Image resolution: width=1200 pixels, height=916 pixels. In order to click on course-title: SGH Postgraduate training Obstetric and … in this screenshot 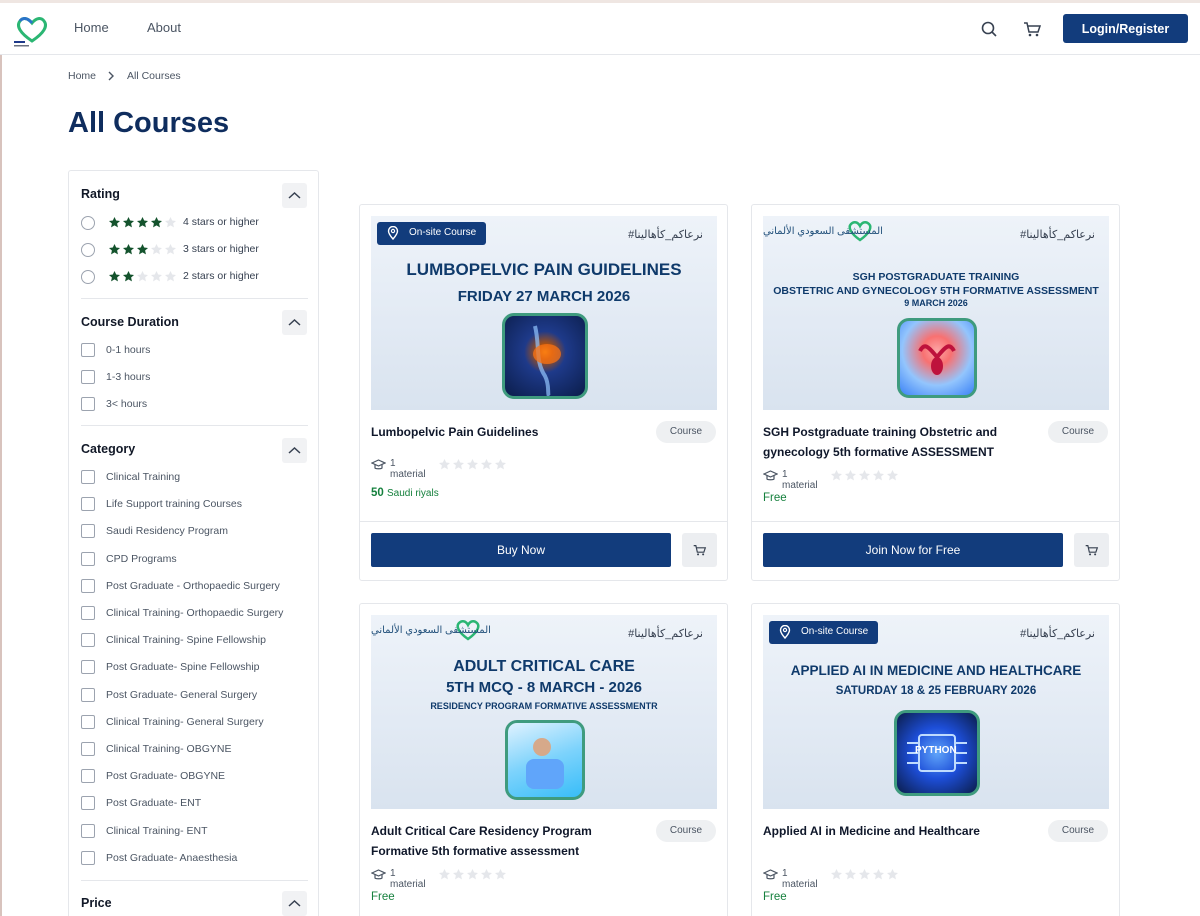, I will do `click(898, 442)`.